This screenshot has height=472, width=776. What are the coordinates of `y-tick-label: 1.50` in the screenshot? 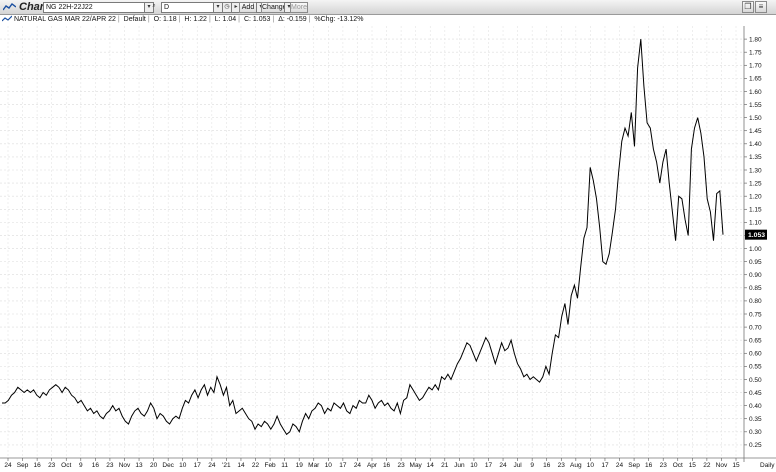 It's located at (755, 118).